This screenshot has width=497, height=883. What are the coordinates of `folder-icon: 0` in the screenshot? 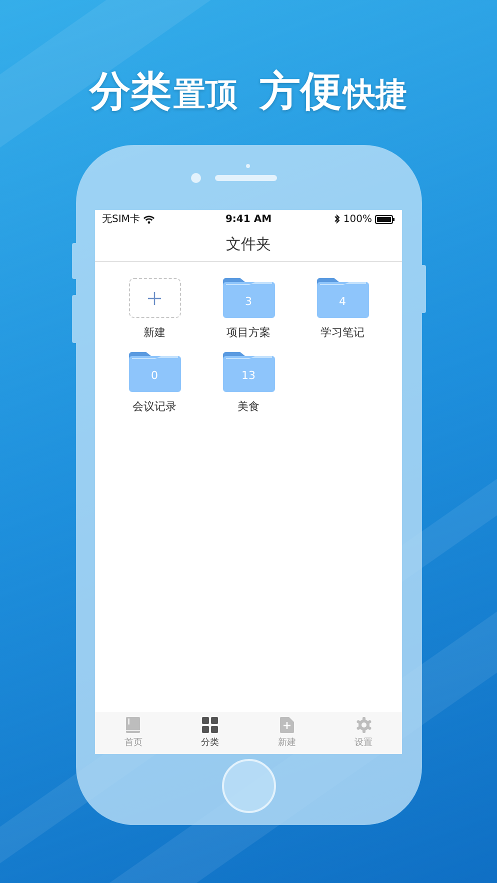 It's located at (154, 372).